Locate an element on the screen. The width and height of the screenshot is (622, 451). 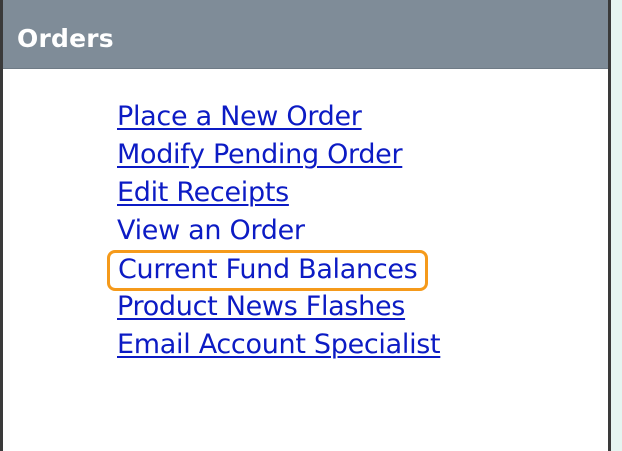
list-item: Place a New Order is located at coordinates (278, 117).